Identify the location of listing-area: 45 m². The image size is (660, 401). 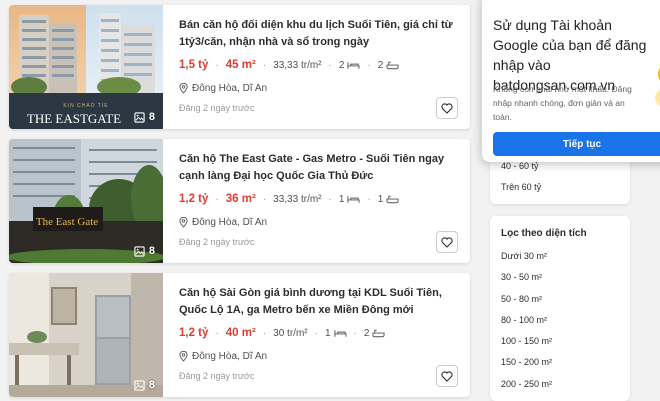
(240, 65).